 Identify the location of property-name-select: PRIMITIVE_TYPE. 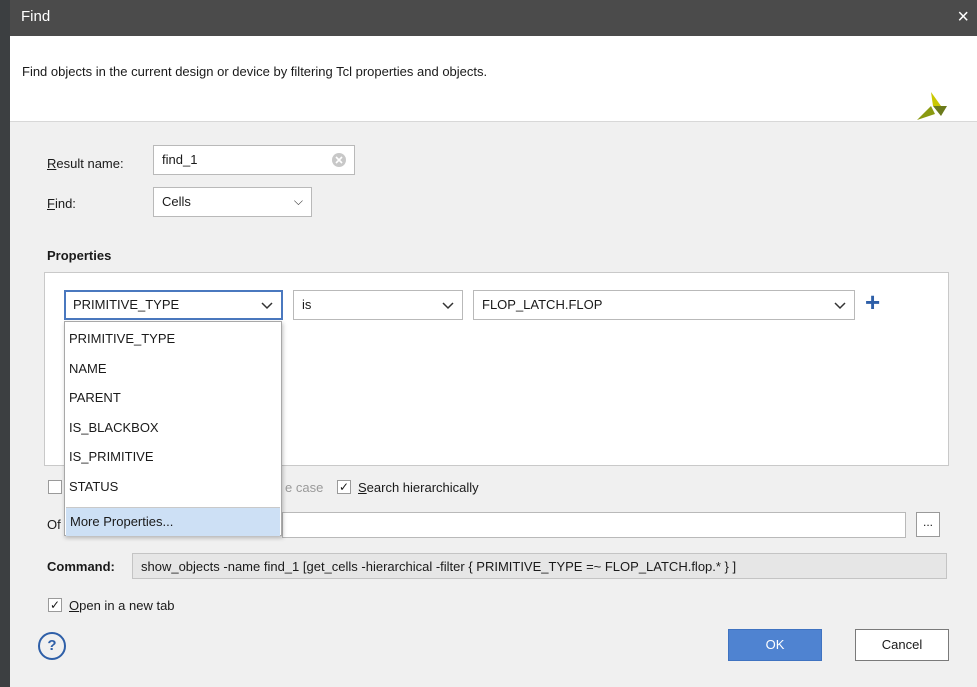
(173, 305).